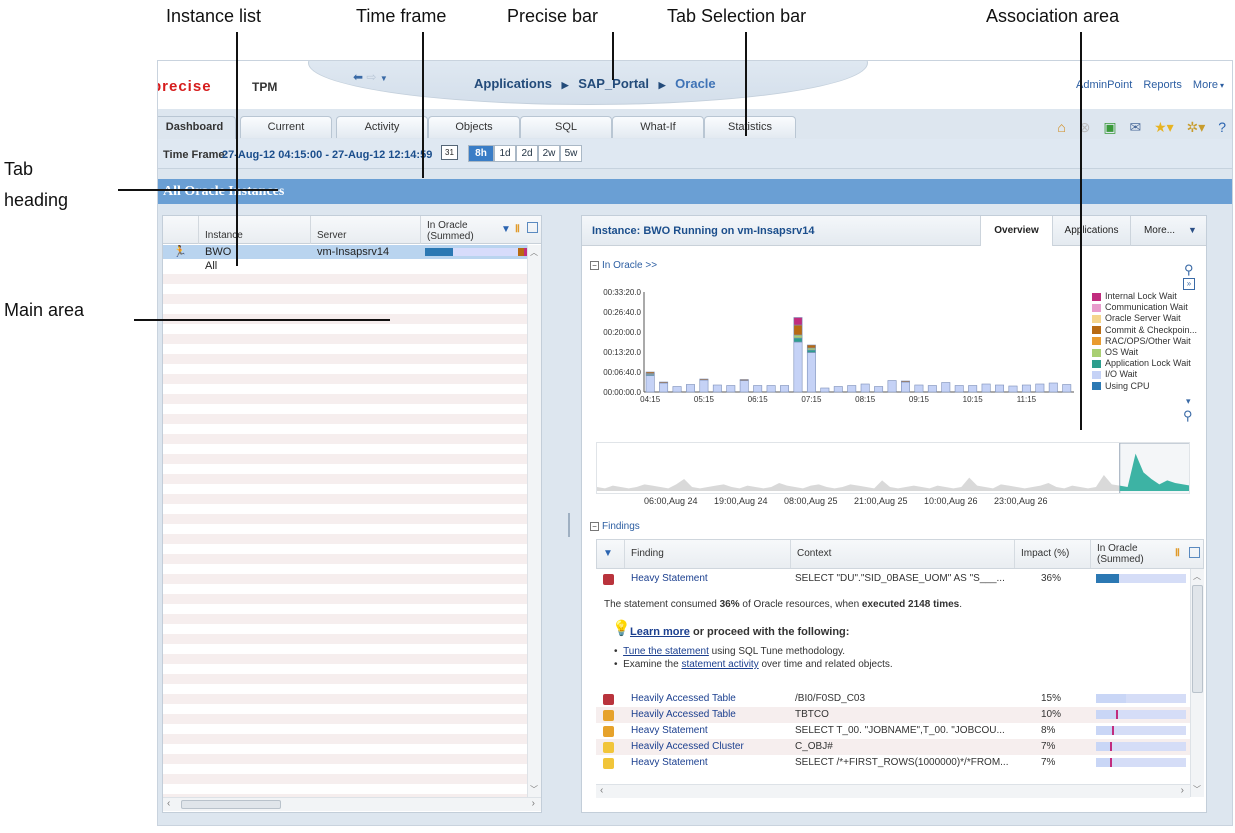  I want to click on home-icon: ⌂, so click(1061, 127).